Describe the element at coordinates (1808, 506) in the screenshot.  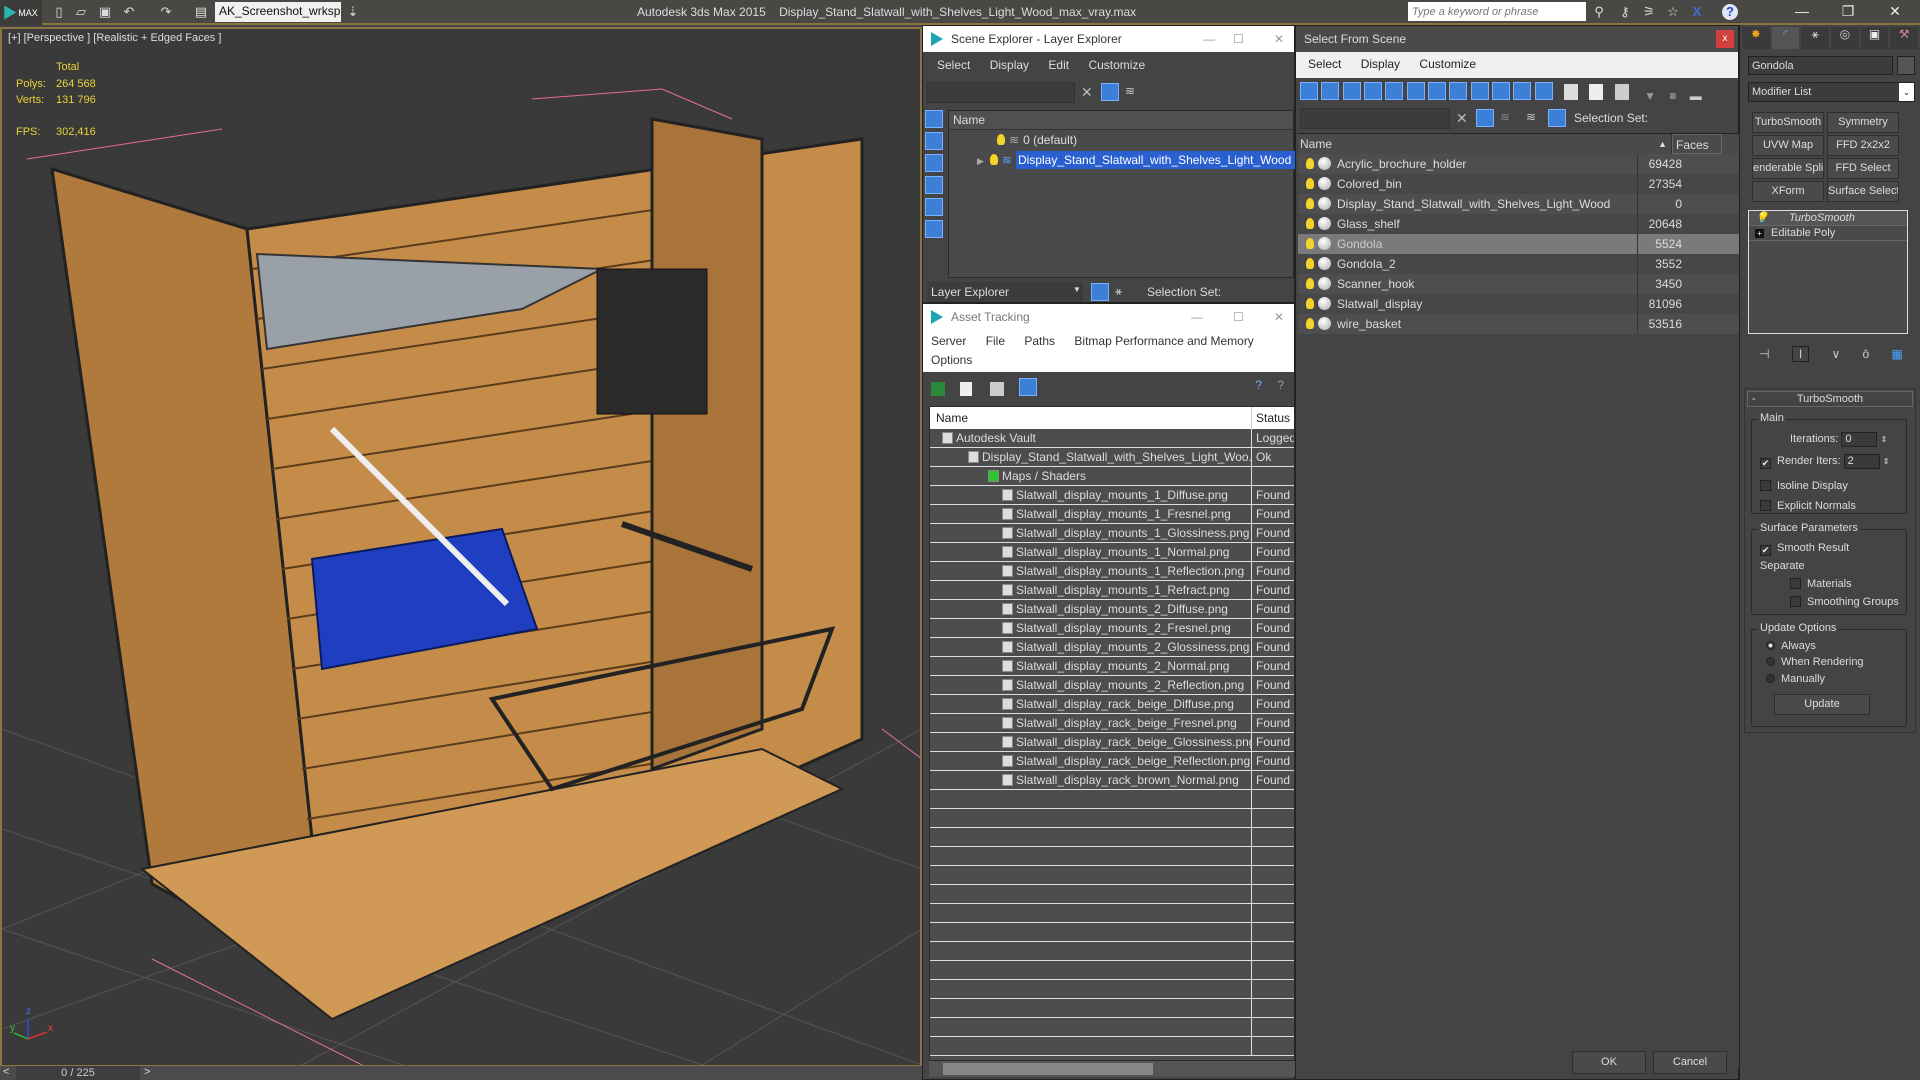
I see `explicit-normals-row: Explicit Normals` at that location.